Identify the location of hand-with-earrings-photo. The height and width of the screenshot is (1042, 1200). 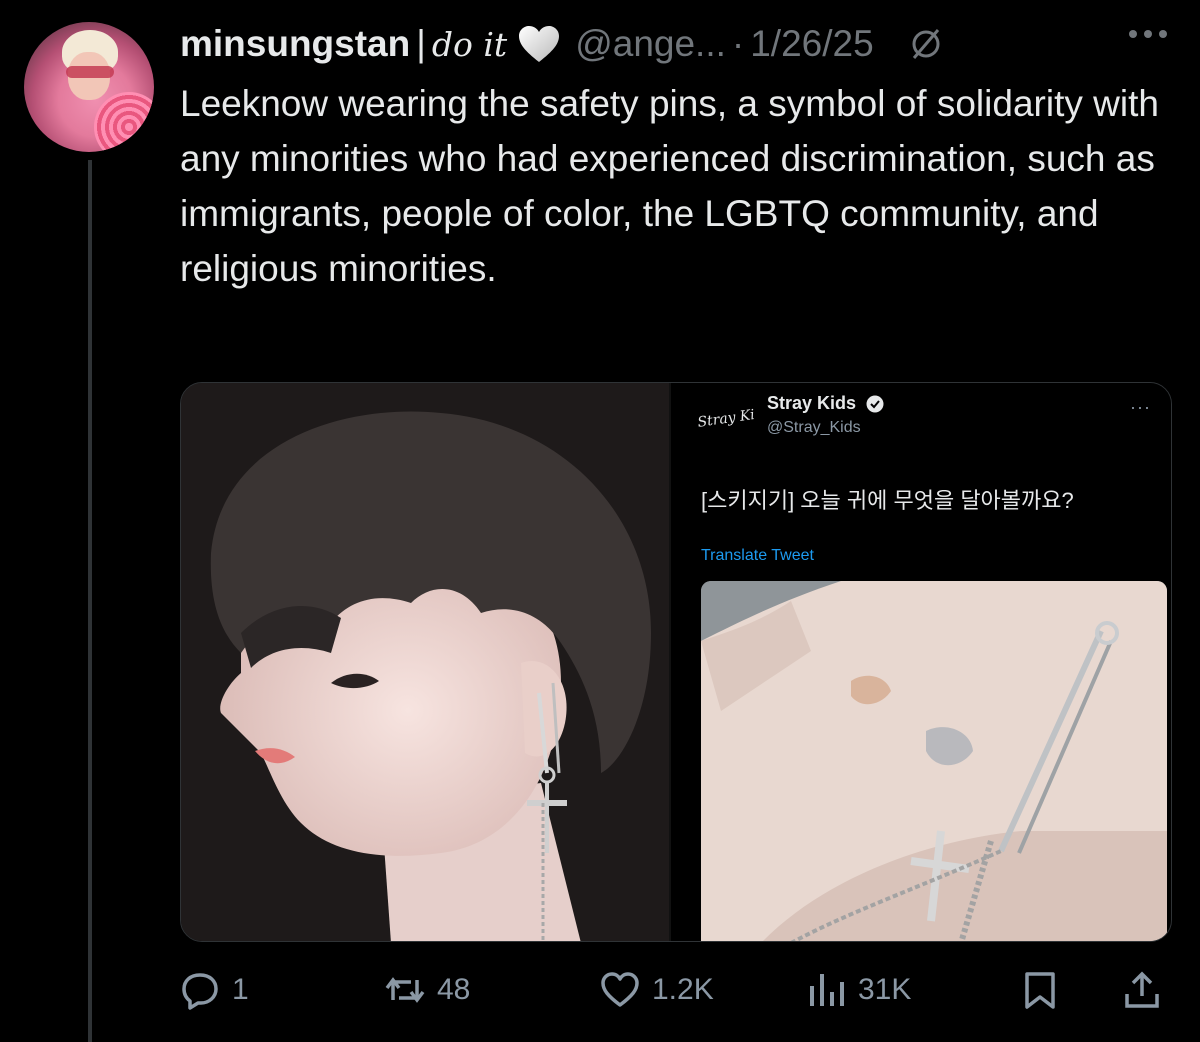
(934, 761).